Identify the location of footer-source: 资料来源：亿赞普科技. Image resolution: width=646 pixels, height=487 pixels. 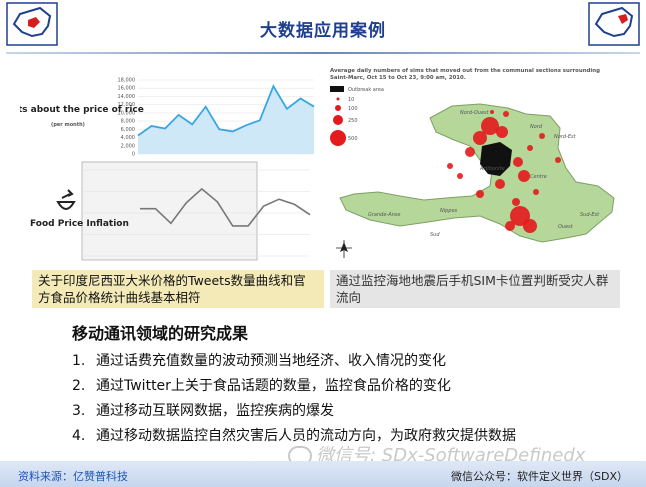
(73, 476).